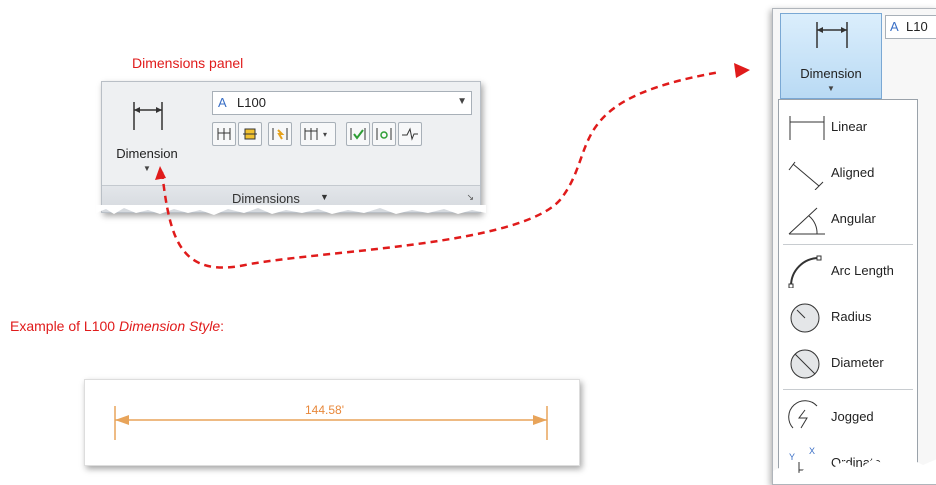 The height and width of the screenshot is (485, 936). What do you see at coordinates (894, 26) in the screenshot?
I see `annotative-icon: A` at bounding box center [894, 26].